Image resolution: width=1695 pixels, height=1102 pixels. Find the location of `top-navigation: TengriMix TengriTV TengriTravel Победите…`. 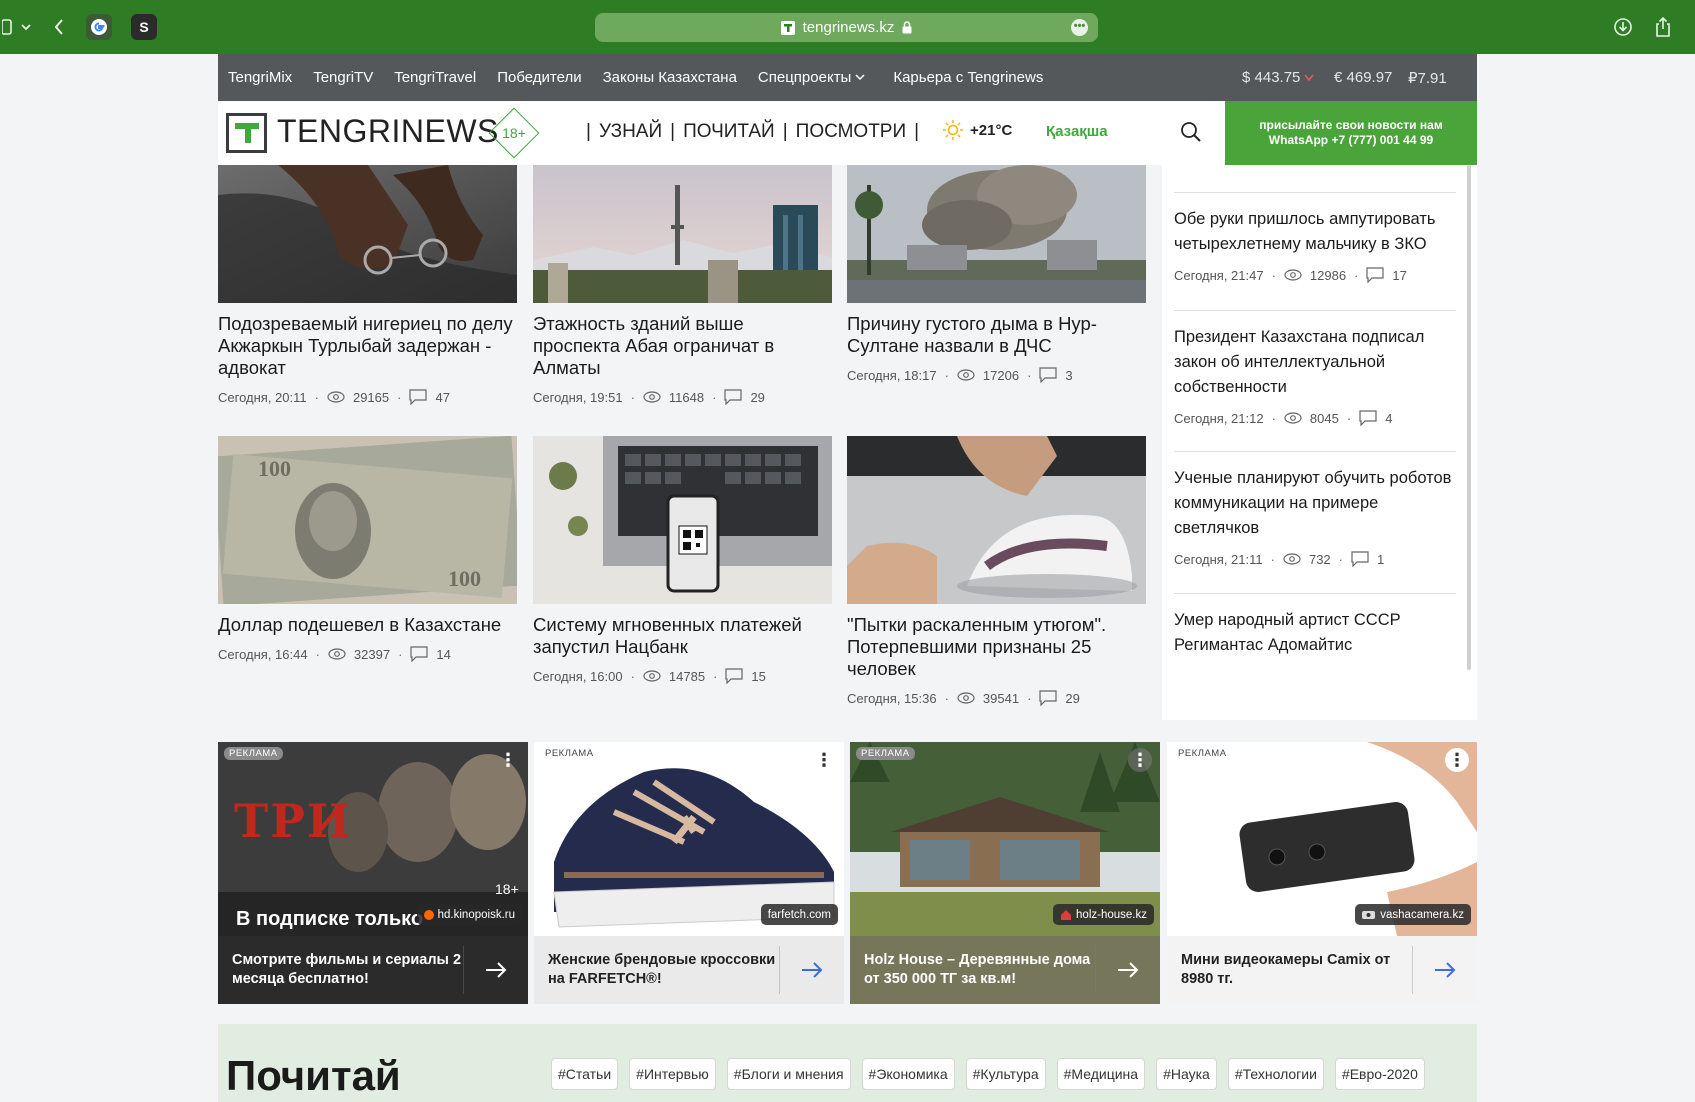

top-navigation: TengriMix TengriTV TengriTravel Победите… is located at coordinates (847, 77).